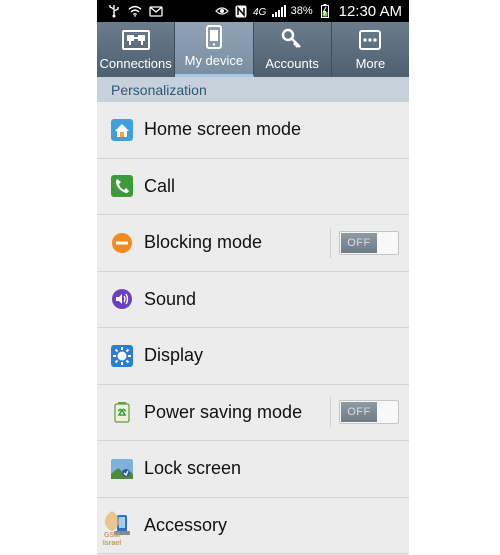 The width and height of the screenshot is (500, 555). I want to click on list-item-blocking-mode: Blocking mode OFF, so click(253, 243).